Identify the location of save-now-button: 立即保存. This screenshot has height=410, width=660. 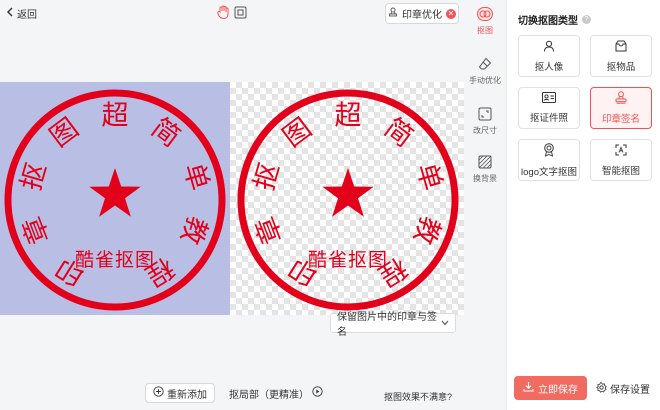
(550, 388).